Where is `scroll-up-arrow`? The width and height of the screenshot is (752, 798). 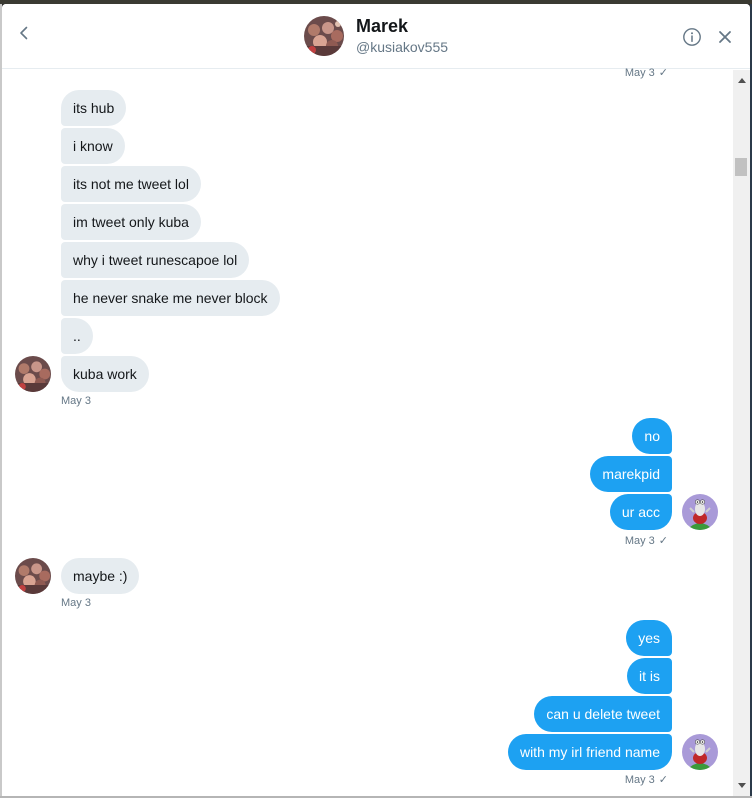
scroll-up-arrow is located at coordinates (741, 80).